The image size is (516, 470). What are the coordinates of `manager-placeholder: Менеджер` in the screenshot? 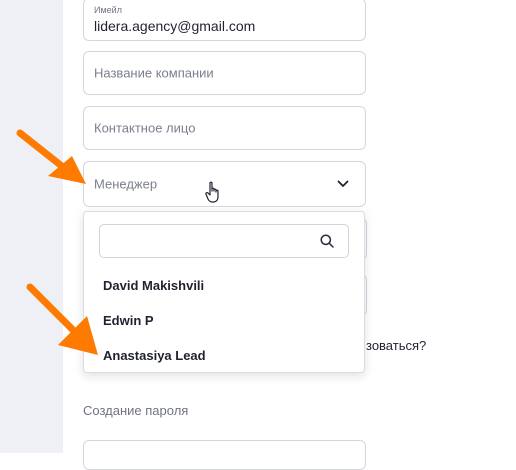 It's located at (126, 184).